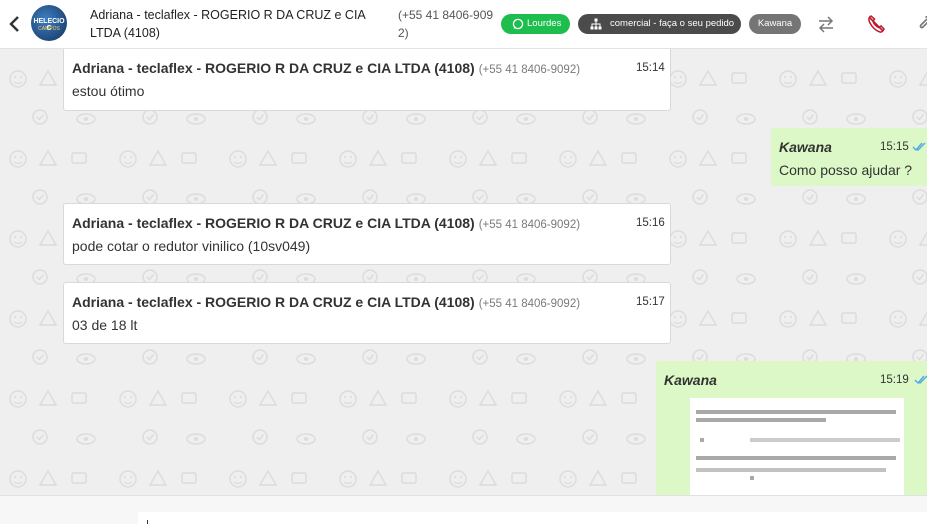 This screenshot has width=927, height=524. I want to click on message-time: 15:17, so click(650, 302).